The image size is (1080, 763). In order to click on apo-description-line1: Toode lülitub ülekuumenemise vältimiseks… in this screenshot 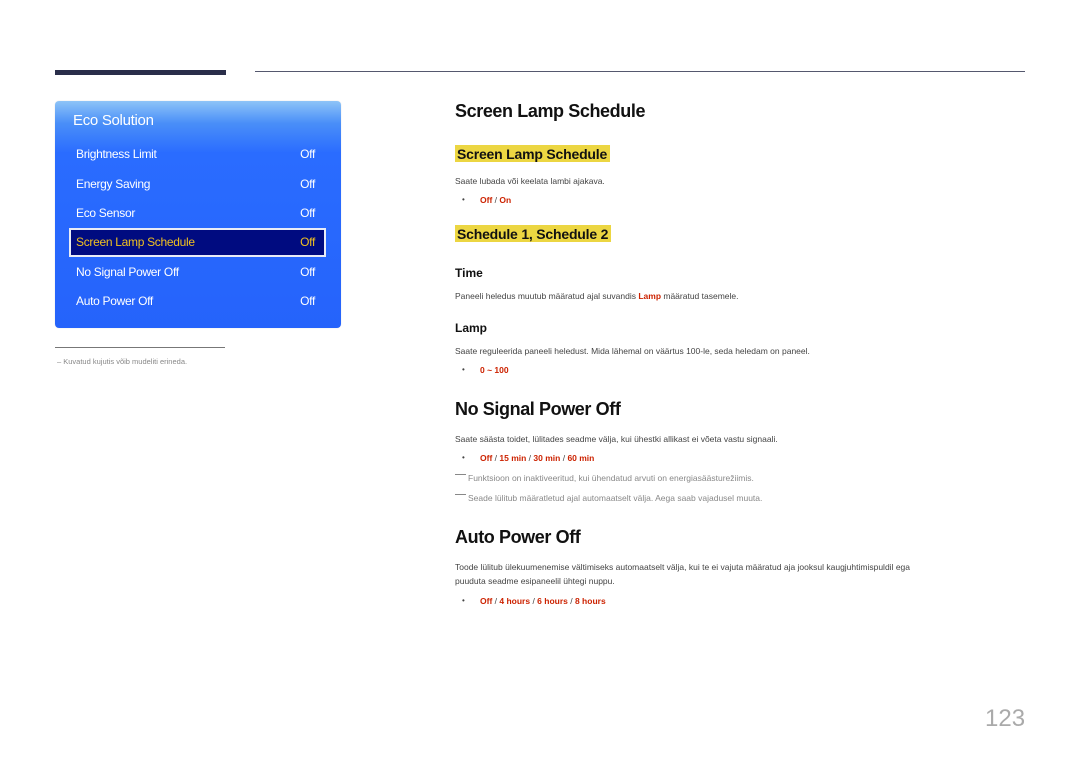, I will do `click(682, 567)`.